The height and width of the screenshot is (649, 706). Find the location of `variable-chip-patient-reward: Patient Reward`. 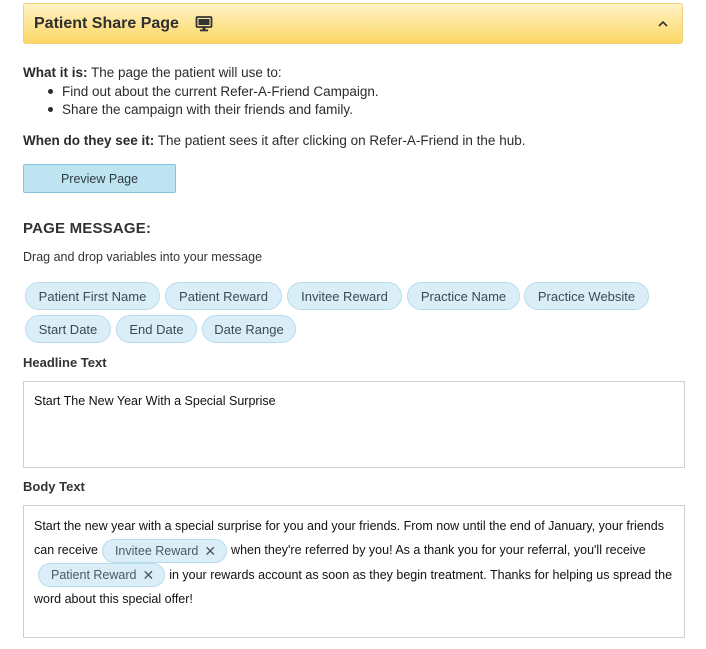

variable-chip-patient-reward: Patient Reward is located at coordinates (223, 296).